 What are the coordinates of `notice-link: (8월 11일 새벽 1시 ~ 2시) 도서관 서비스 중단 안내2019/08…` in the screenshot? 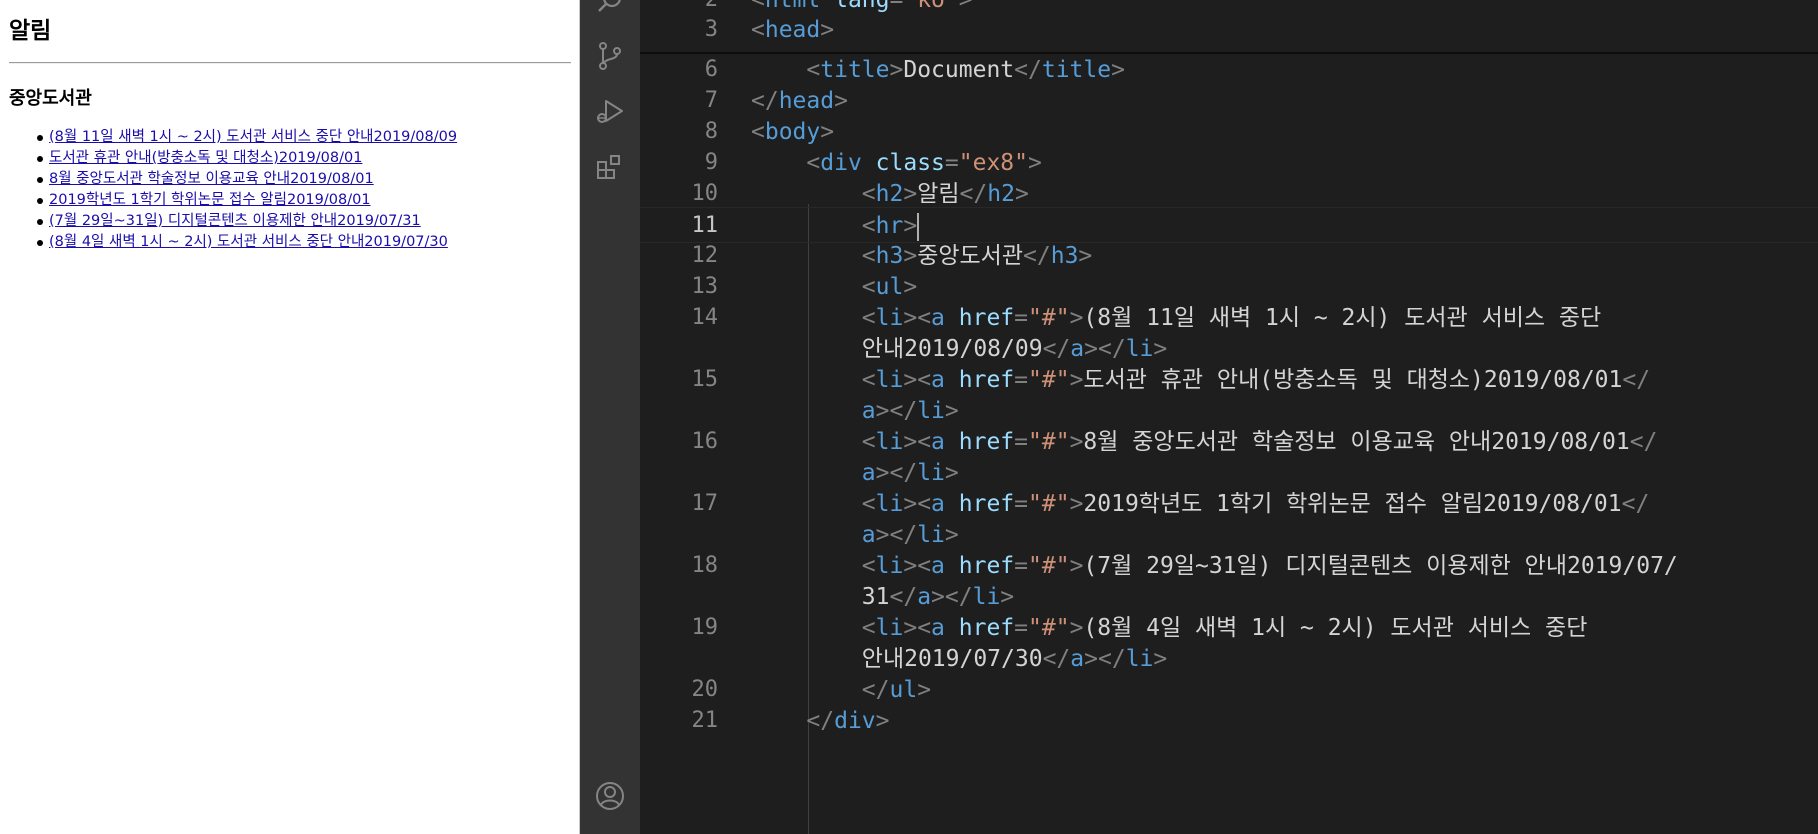 It's located at (253, 137).